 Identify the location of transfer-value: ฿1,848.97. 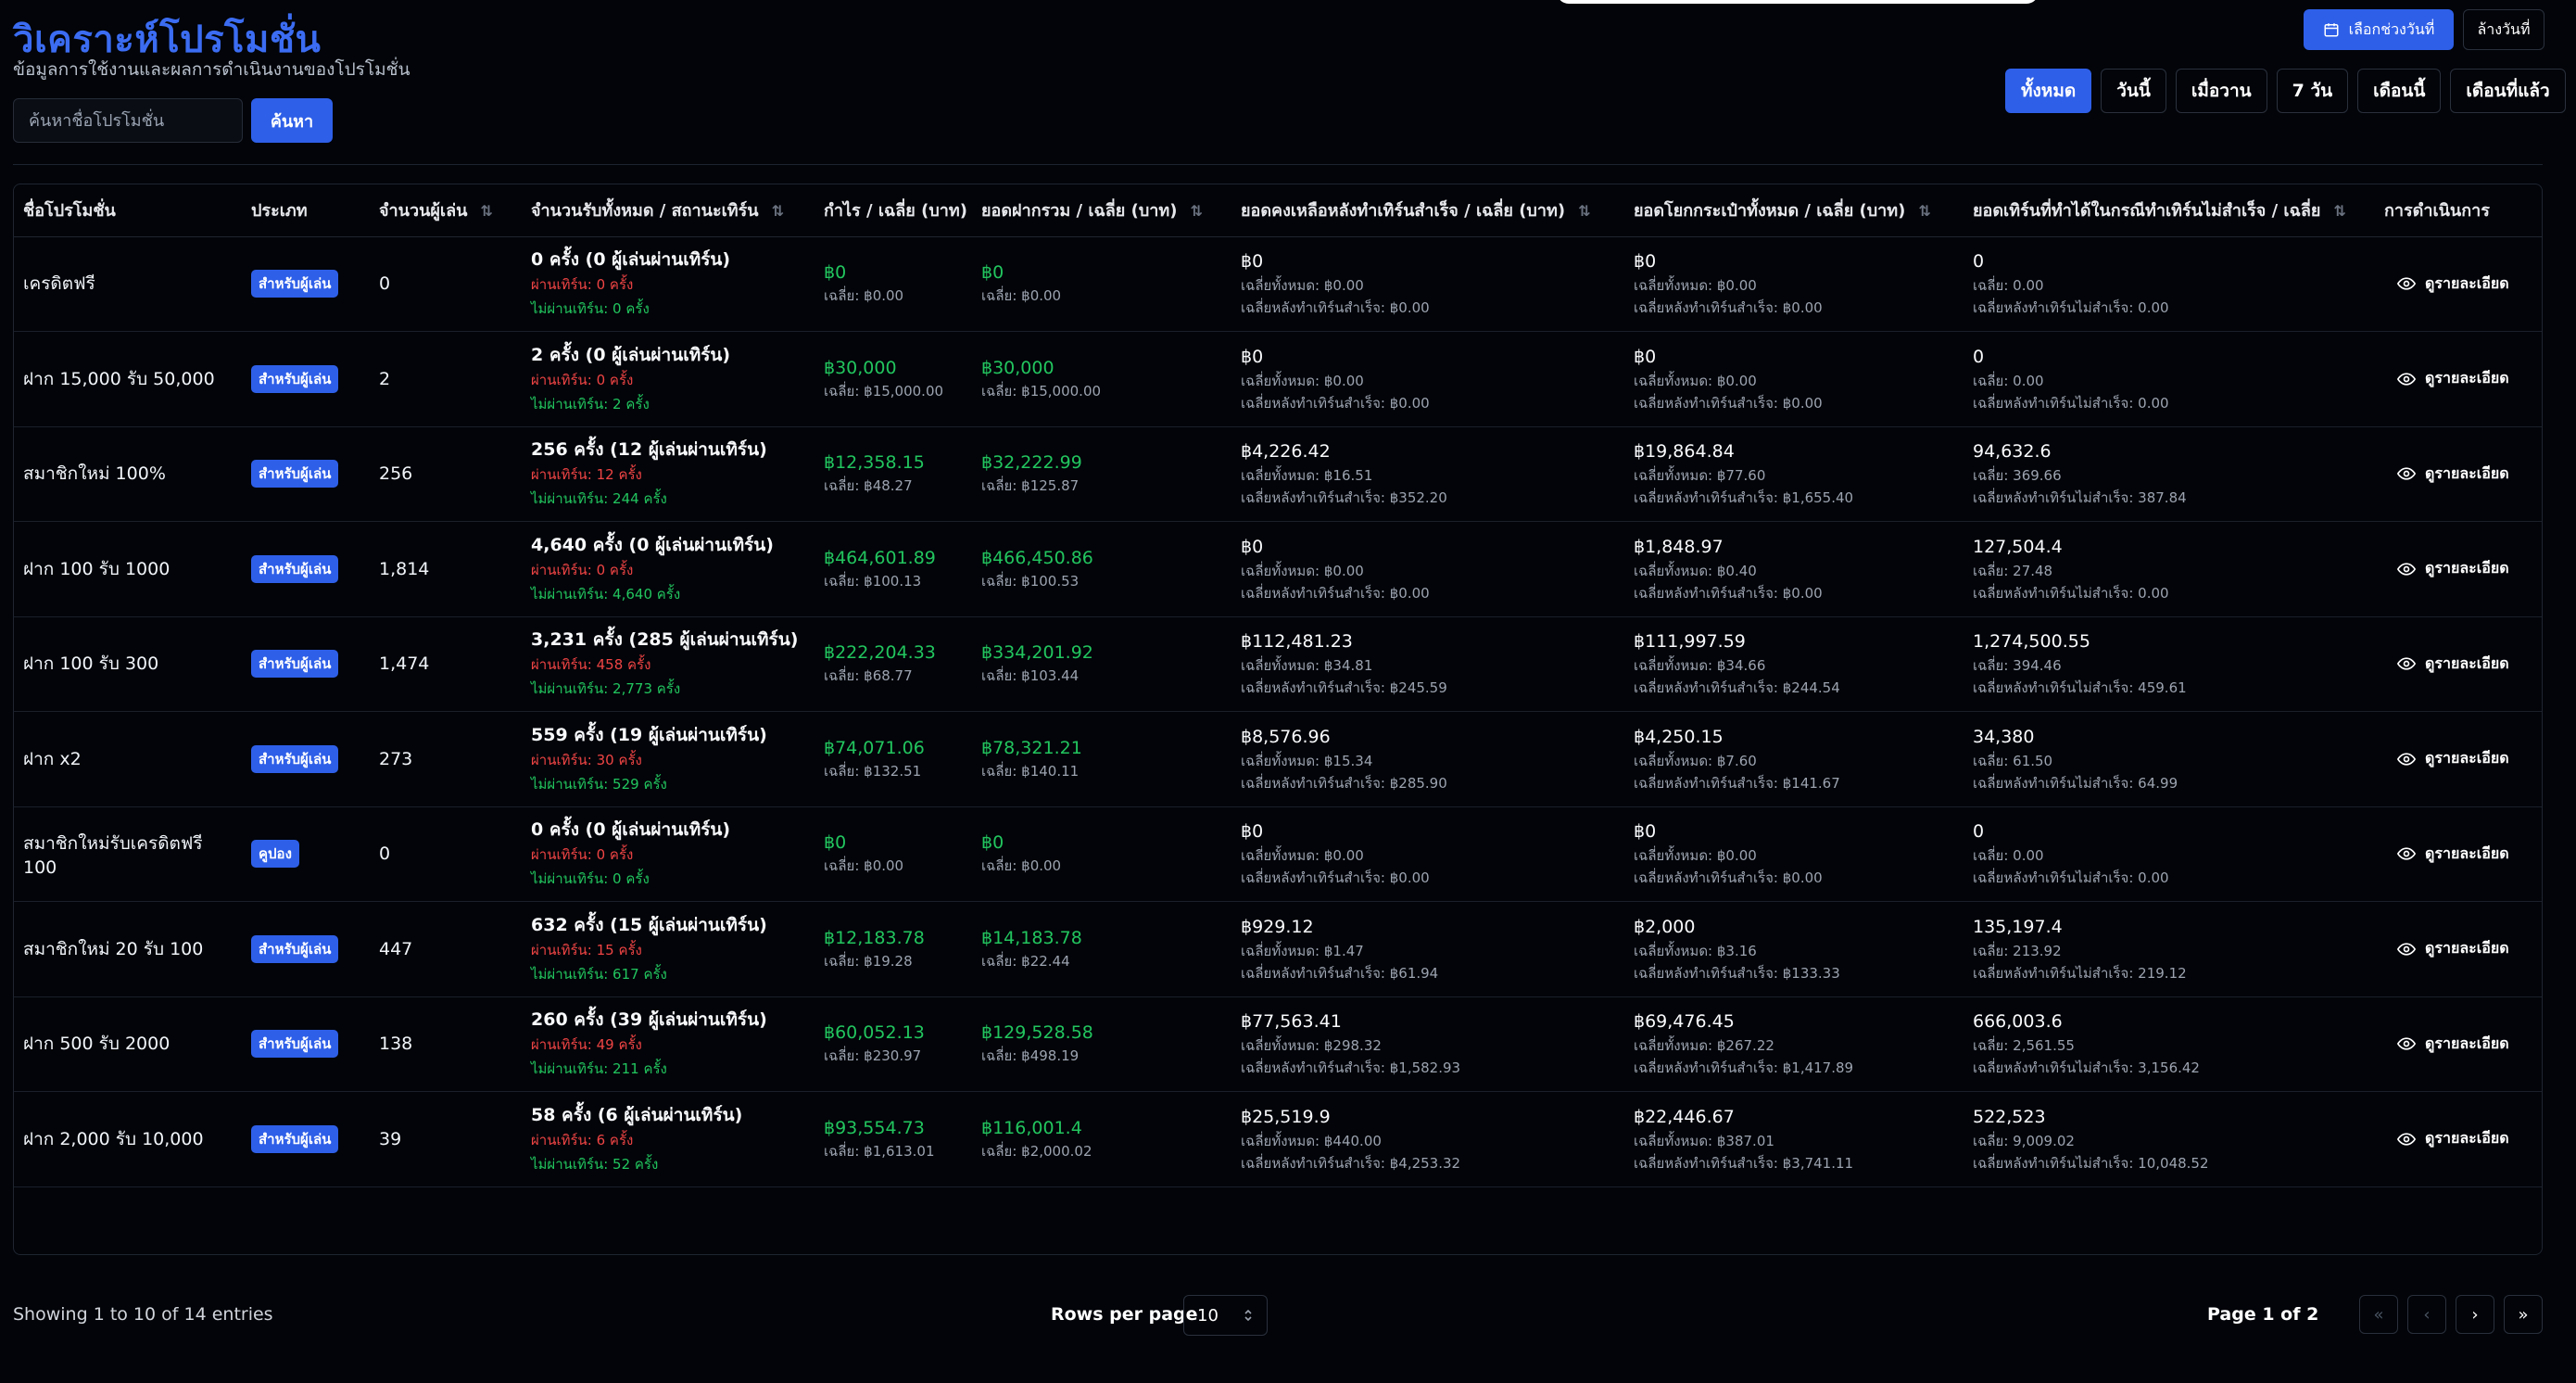
(1679, 546).